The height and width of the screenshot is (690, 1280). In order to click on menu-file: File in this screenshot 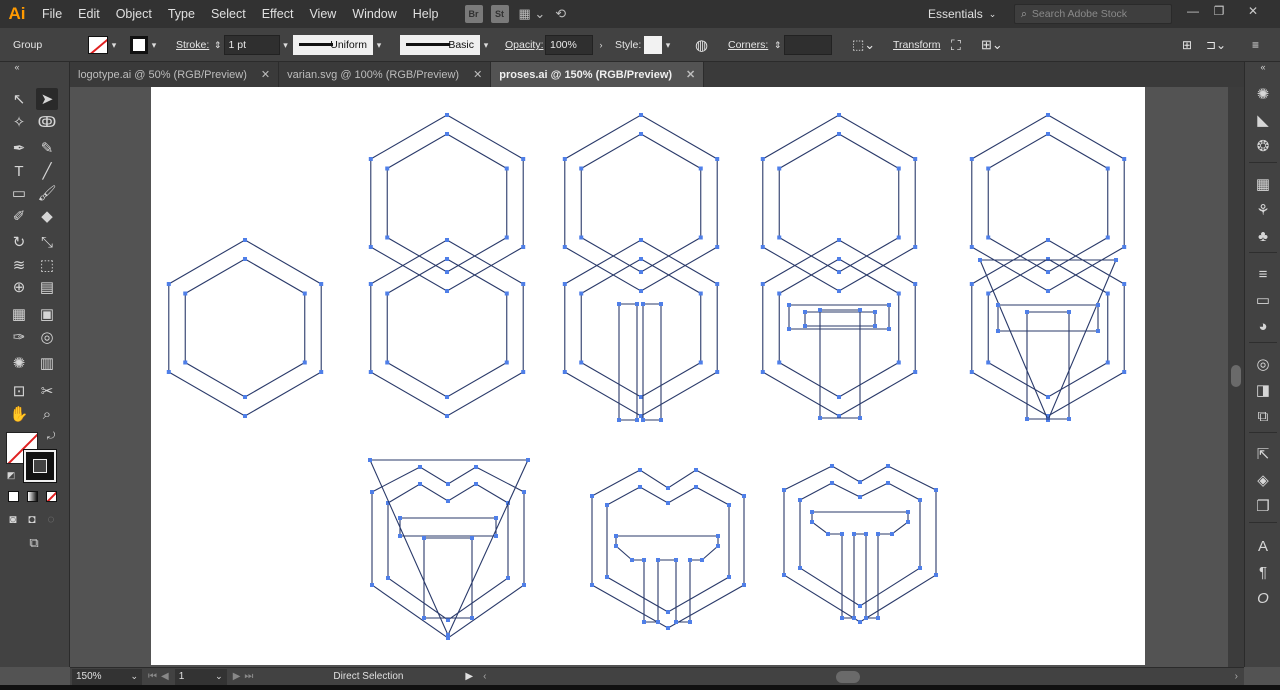, I will do `click(52, 14)`.